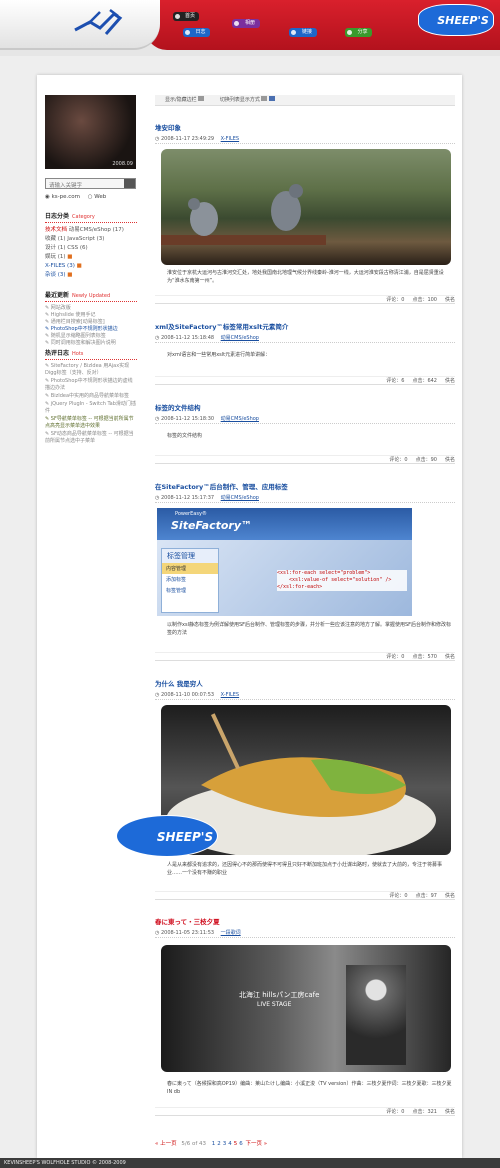  I want to click on page-link: 4, so click(230, 1144).